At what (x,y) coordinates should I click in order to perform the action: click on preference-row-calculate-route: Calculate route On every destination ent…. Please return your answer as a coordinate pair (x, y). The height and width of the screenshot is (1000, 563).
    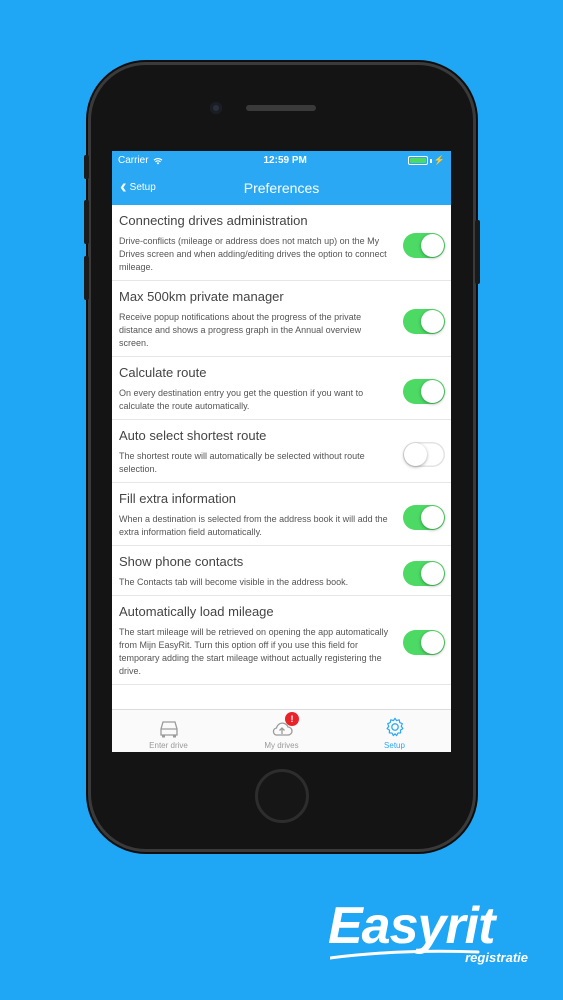
    Looking at the image, I should click on (281, 388).